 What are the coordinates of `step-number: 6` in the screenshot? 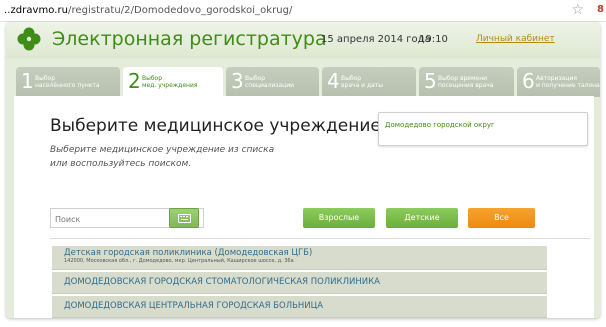 It's located at (528, 81).